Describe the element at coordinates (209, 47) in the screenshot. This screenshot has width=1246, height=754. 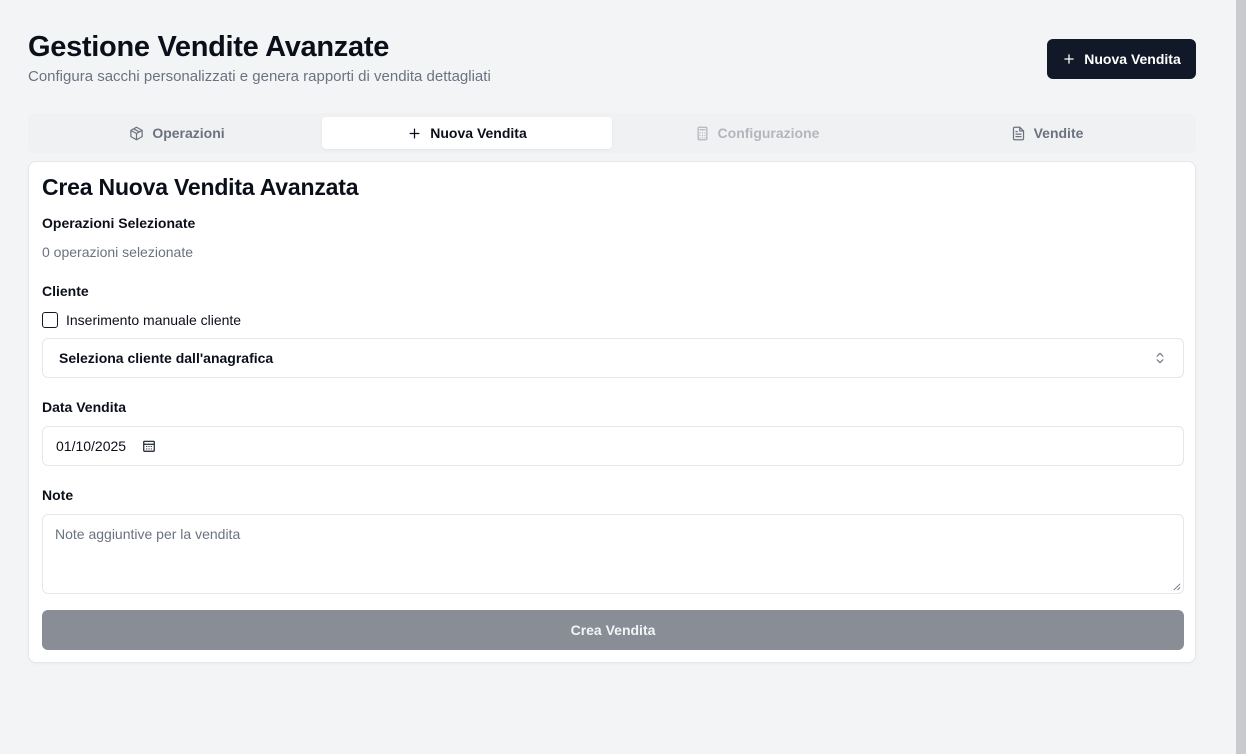
I see `page-title: Gestione Vendite Avanzate` at that location.